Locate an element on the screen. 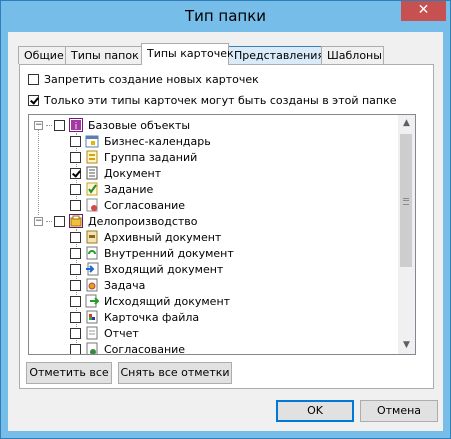 This screenshot has height=439, width=451. tree-group-base-objects: − i Базовые объекты is located at coordinates (112, 125).